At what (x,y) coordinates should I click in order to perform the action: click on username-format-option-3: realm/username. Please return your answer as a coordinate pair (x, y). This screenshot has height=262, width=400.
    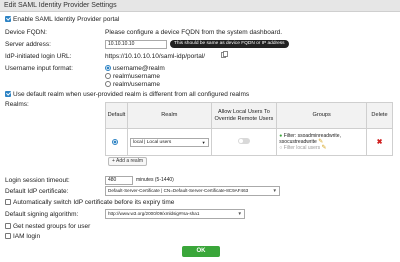
    Looking at the image, I should click on (132, 84).